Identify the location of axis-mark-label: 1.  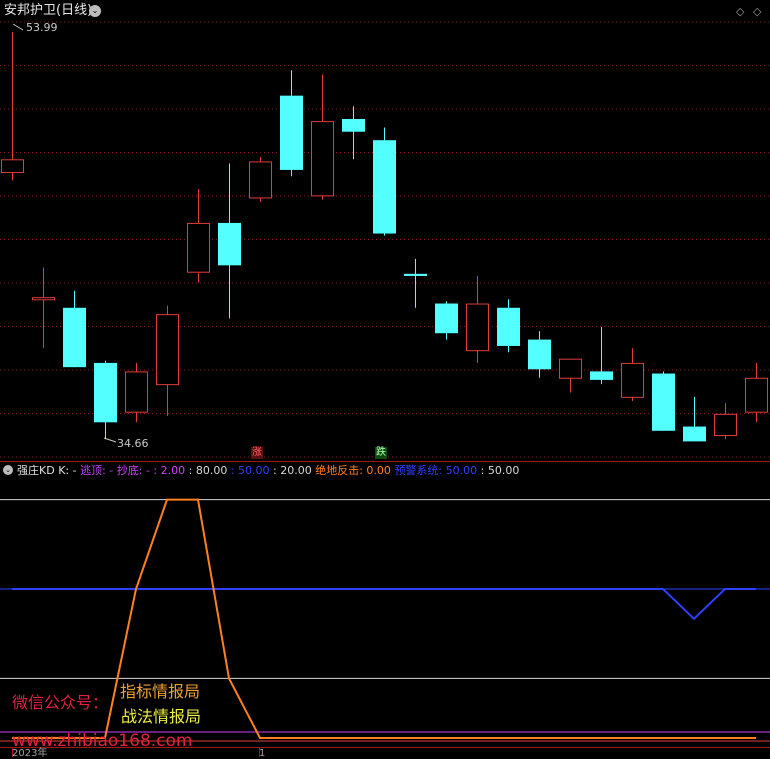
(262, 753).